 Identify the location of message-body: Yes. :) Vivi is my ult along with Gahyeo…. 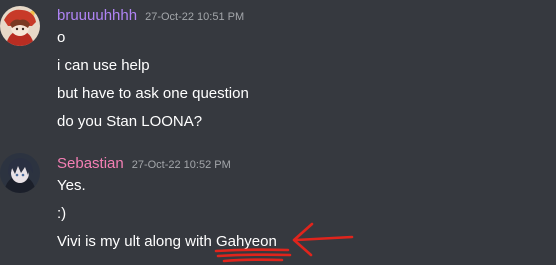
(167, 218).